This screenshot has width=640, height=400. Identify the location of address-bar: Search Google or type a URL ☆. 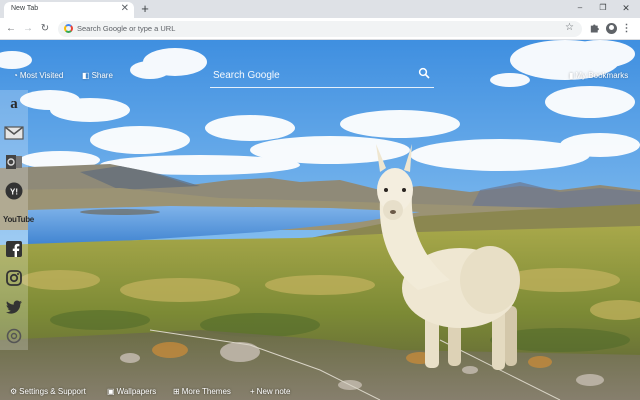
(320, 29).